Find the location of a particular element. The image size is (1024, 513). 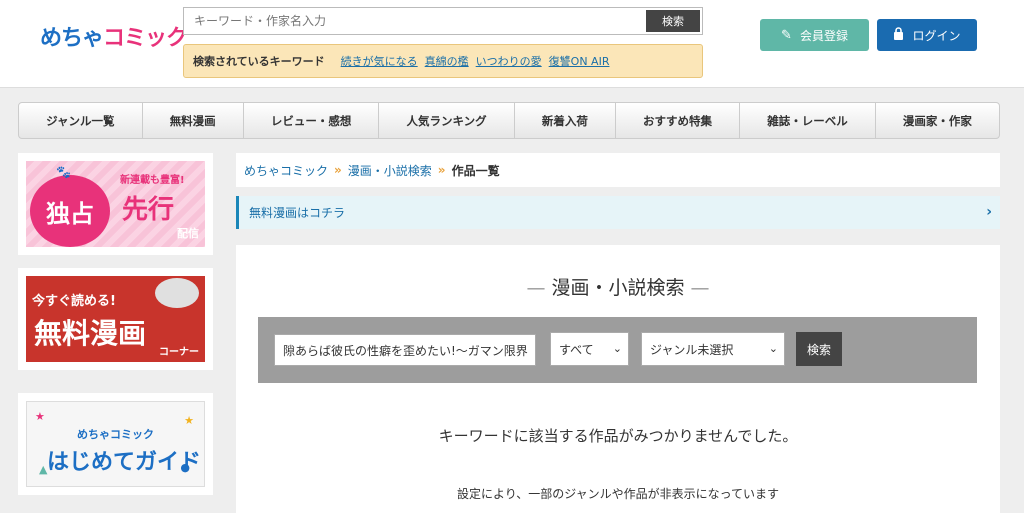

category-select-value: すべて is located at coordinates (576, 349).